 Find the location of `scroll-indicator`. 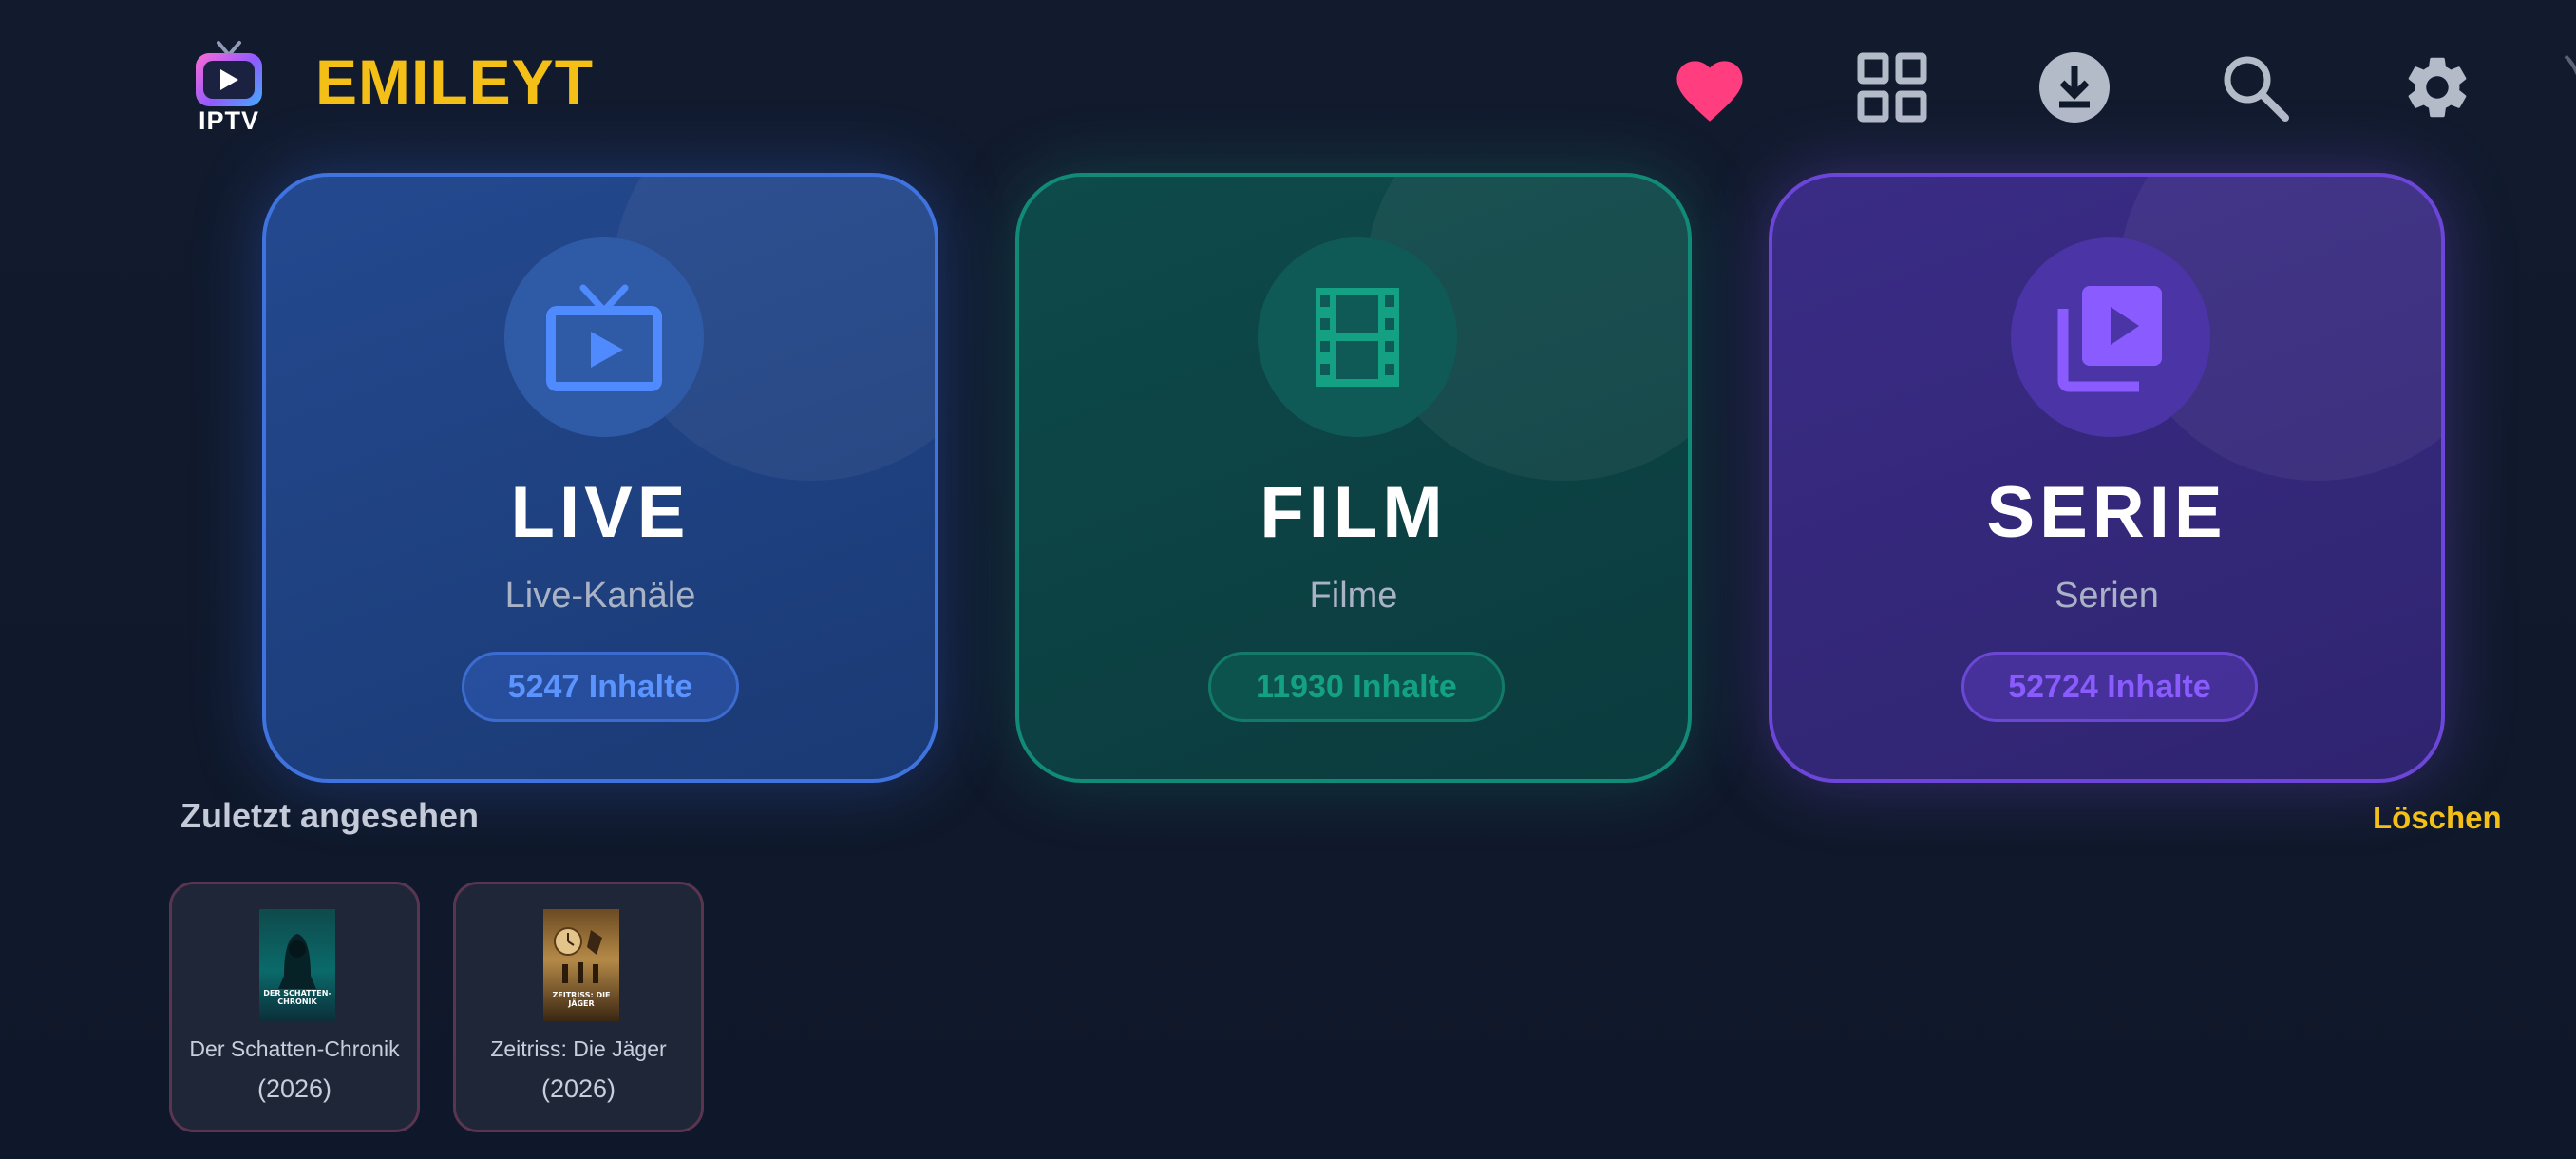

scroll-indicator is located at coordinates (2546, 133).